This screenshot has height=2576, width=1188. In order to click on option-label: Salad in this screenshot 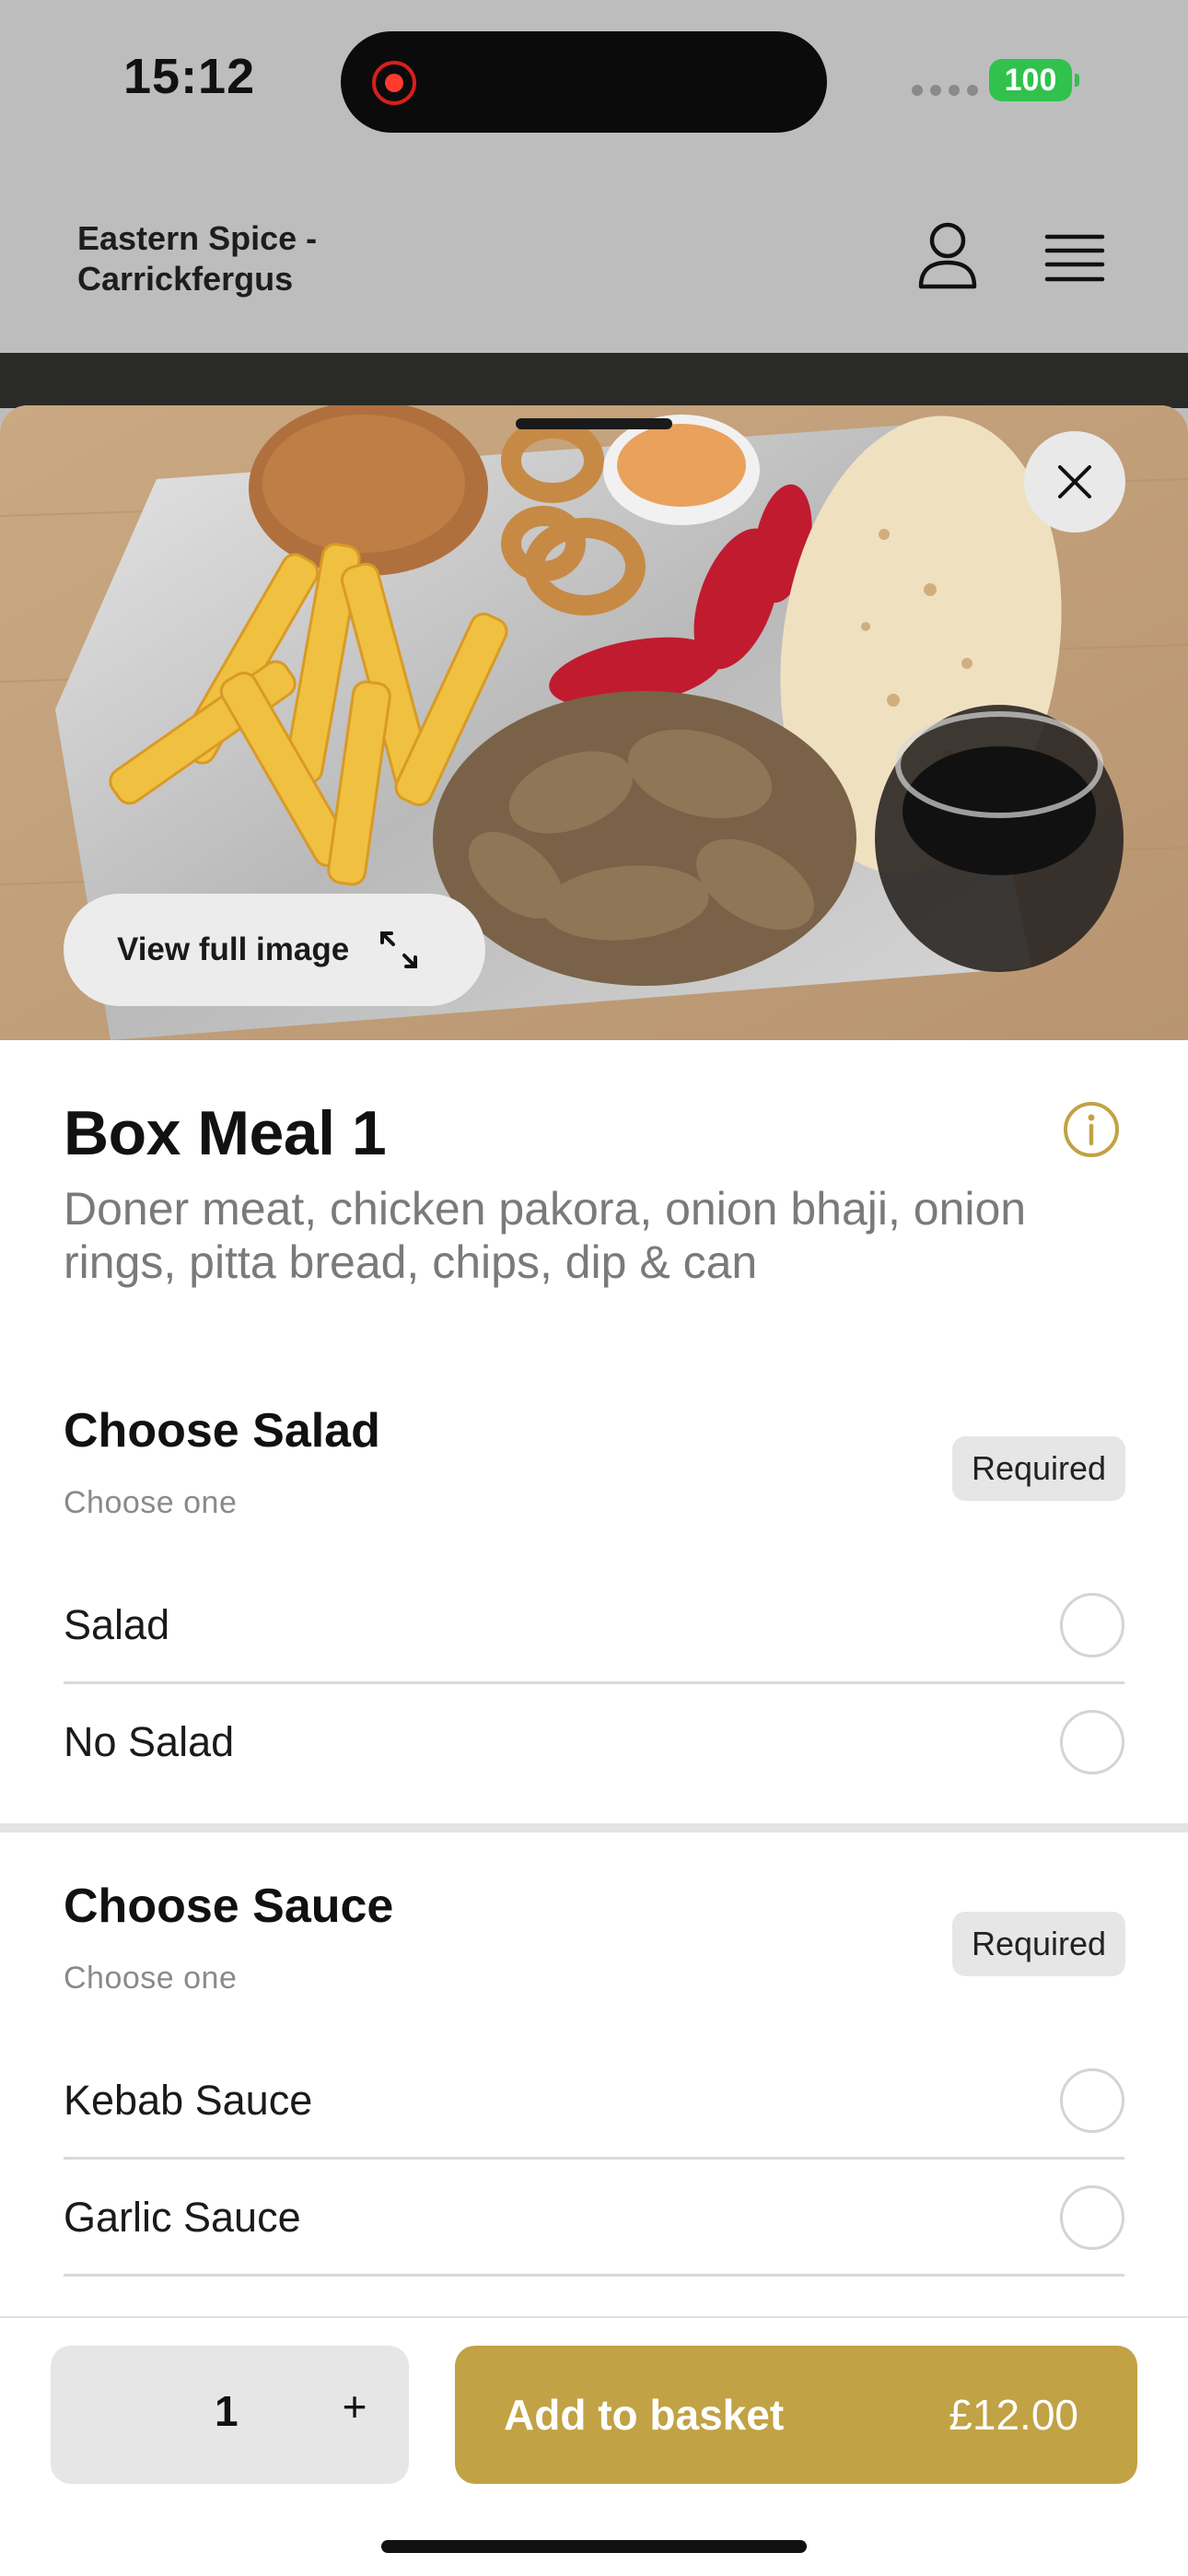, I will do `click(117, 1624)`.